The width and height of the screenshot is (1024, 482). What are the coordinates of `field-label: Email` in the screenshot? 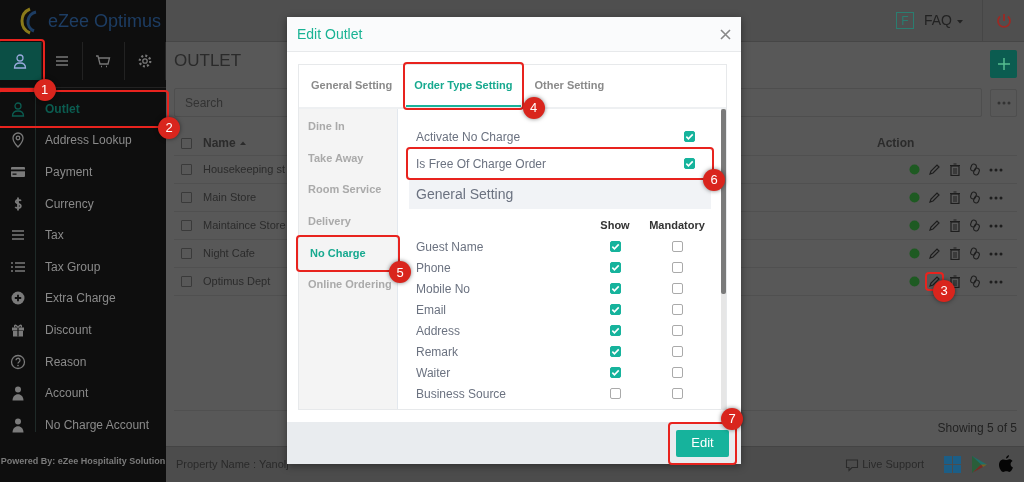 It's located at (431, 310).